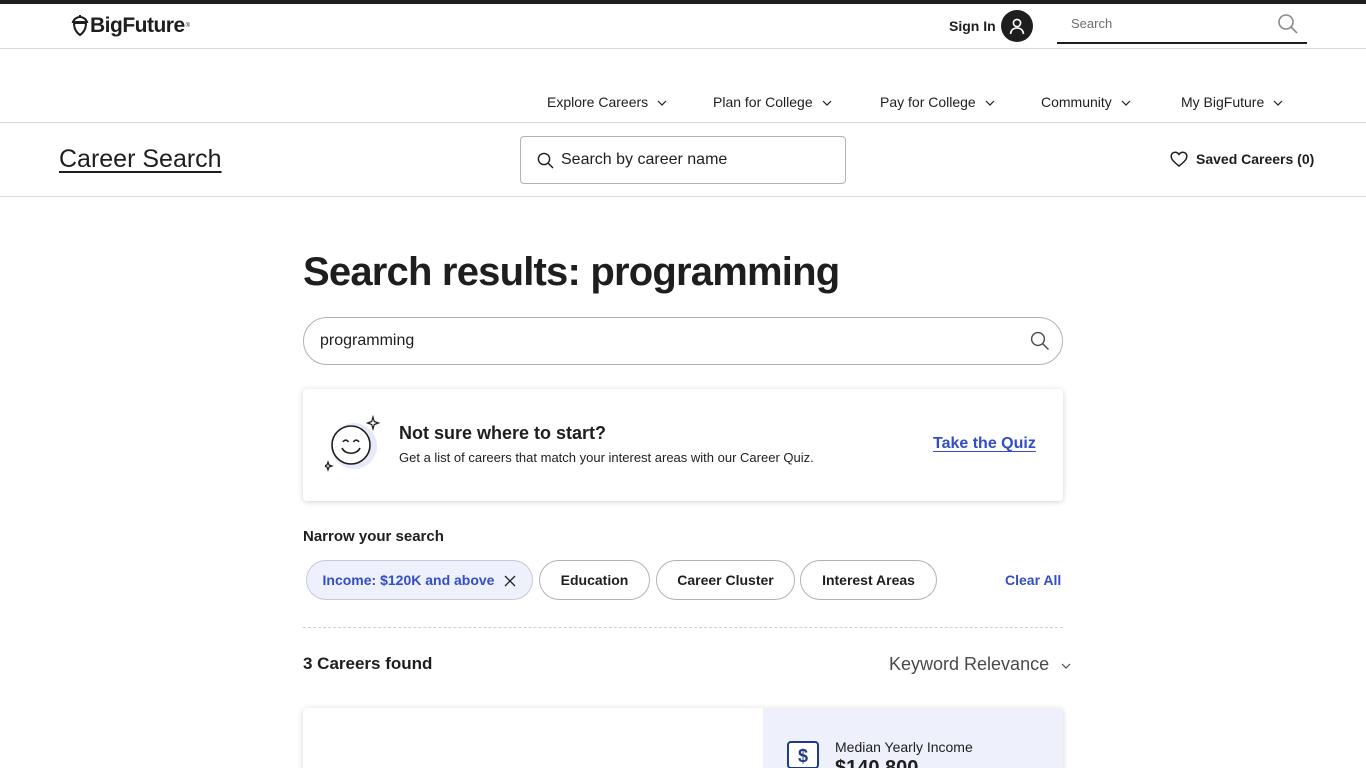  What do you see at coordinates (408, 580) in the screenshot?
I see `filter-chip-label: Income: $120K and above` at bounding box center [408, 580].